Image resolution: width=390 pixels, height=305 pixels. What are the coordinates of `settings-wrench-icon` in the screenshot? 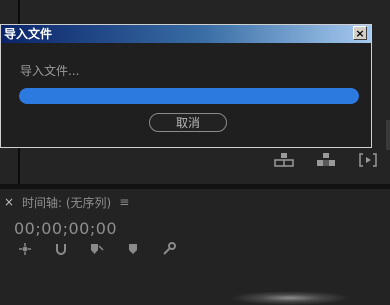 It's located at (169, 249).